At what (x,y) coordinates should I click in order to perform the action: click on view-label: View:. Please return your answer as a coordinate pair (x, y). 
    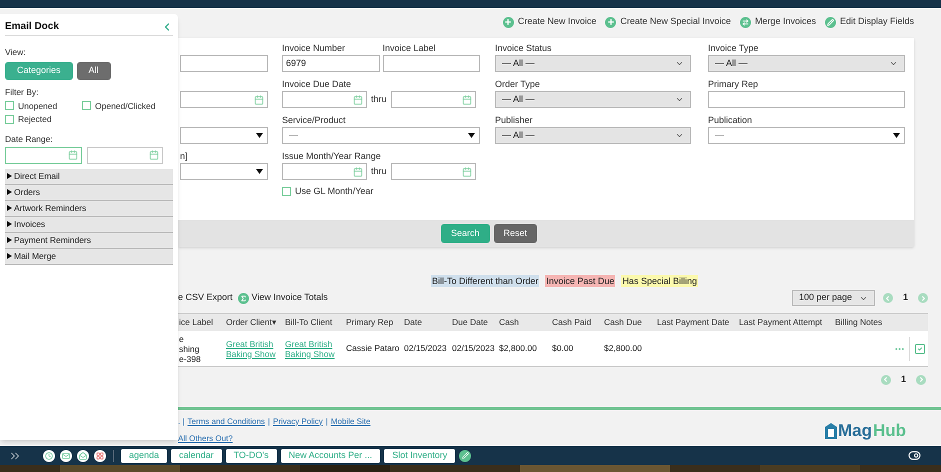
    Looking at the image, I should click on (16, 52).